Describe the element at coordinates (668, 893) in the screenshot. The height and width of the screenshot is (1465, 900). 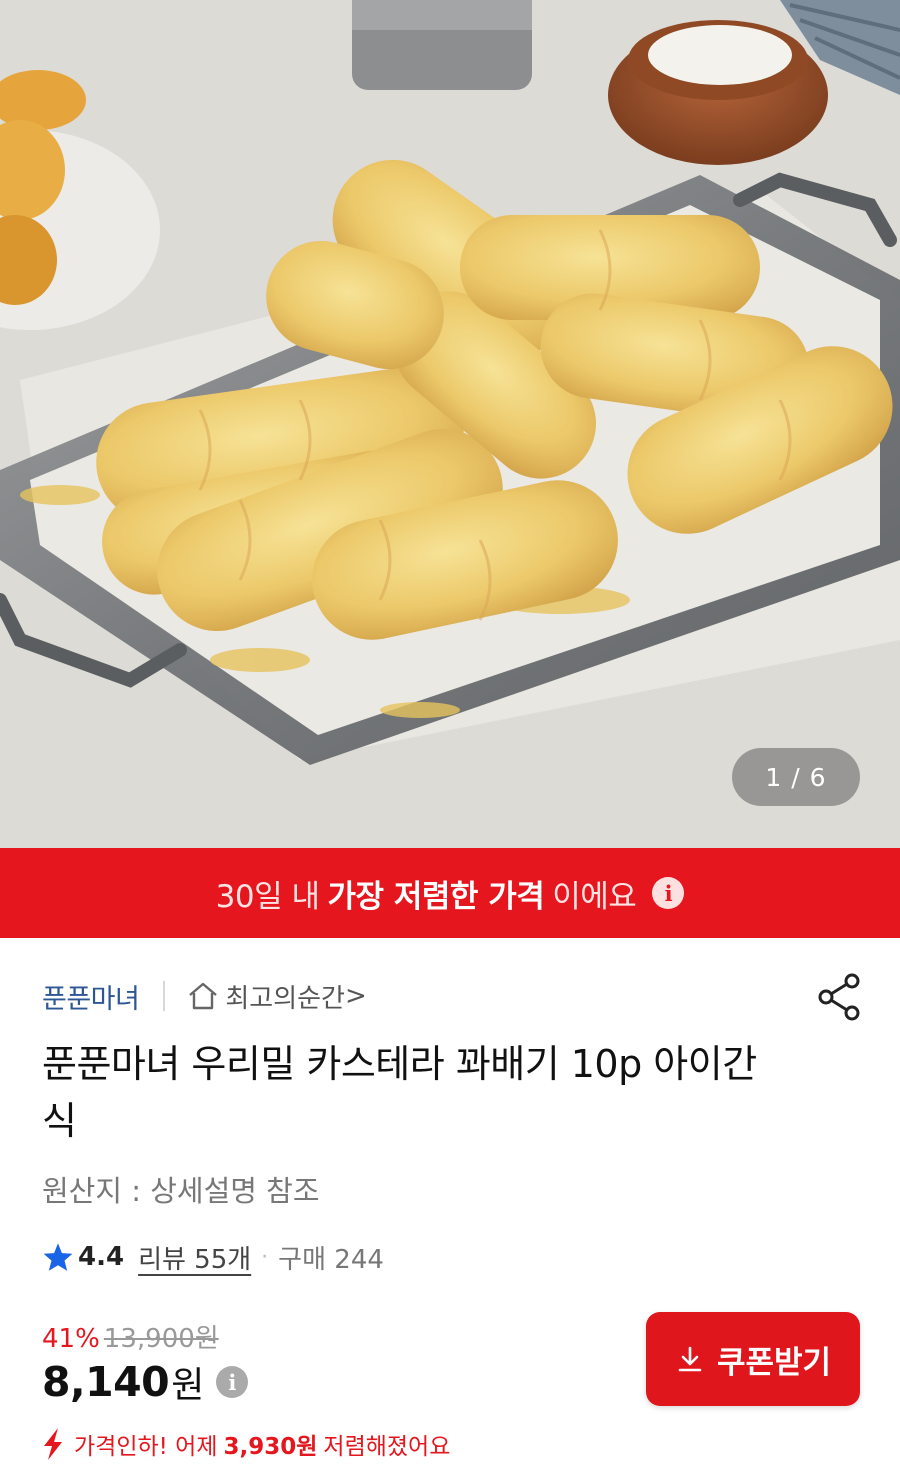
I see `info-icon: i` at that location.